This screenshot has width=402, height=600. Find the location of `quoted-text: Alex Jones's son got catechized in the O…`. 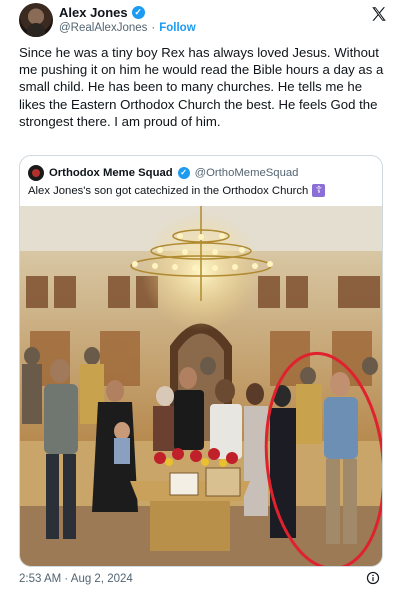

quoted-text: Alex Jones's son got catechized in the O… is located at coordinates (168, 190).